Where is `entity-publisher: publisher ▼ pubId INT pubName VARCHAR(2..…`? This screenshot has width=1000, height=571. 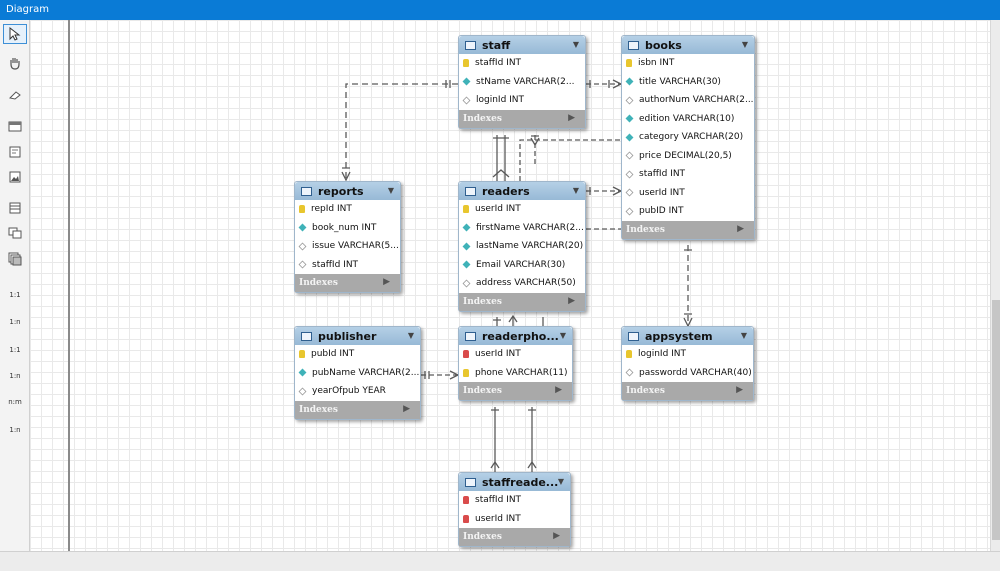 entity-publisher: publisher ▼ pubId INT pubName VARCHAR(2..… is located at coordinates (357, 373).